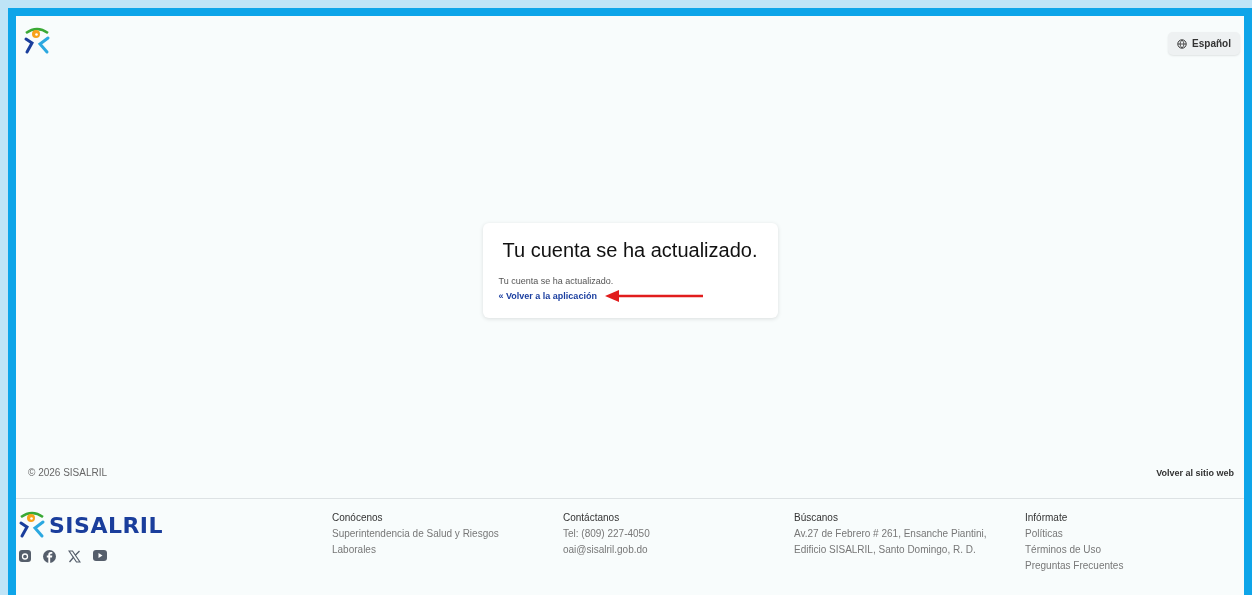  What do you see at coordinates (68, 472) in the screenshot?
I see `copyright-text: © 2026 SISALRIL` at bounding box center [68, 472].